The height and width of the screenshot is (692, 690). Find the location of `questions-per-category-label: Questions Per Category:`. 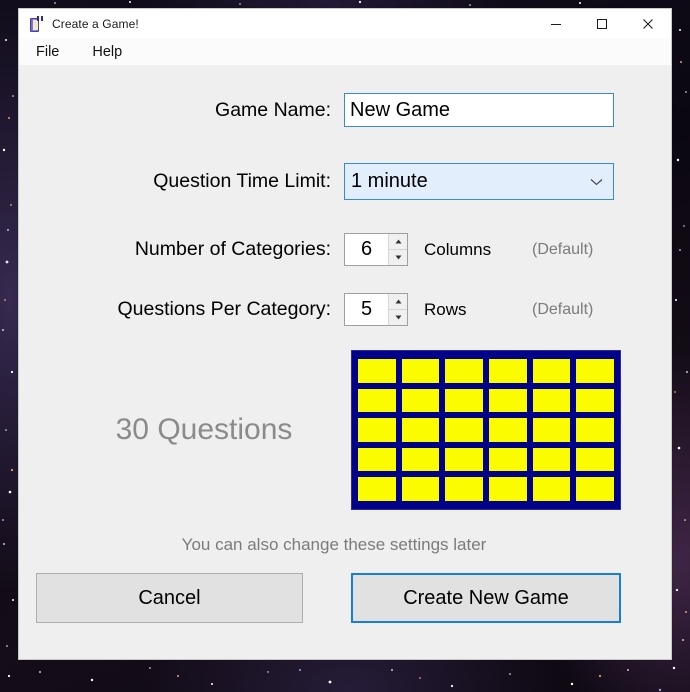

questions-per-category-label: Questions Per Category: is located at coordinates (224, 309).